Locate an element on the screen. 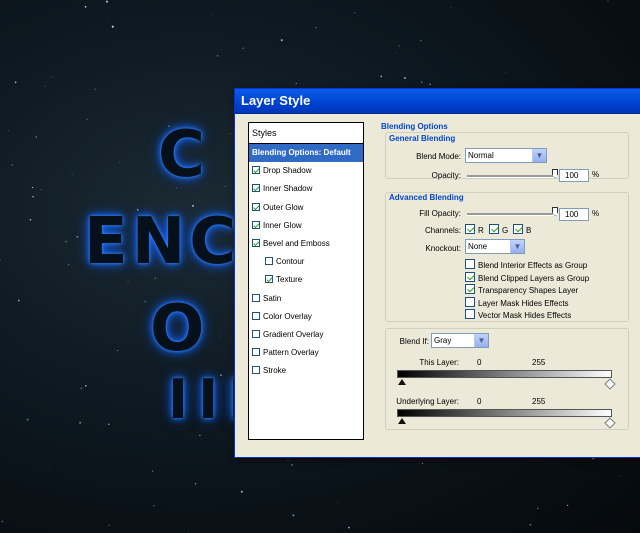 This screenshot has height=533, width=640. style-item-bevel-and-emboss: Bevel and Emboss is located at coordinates (306, 244).